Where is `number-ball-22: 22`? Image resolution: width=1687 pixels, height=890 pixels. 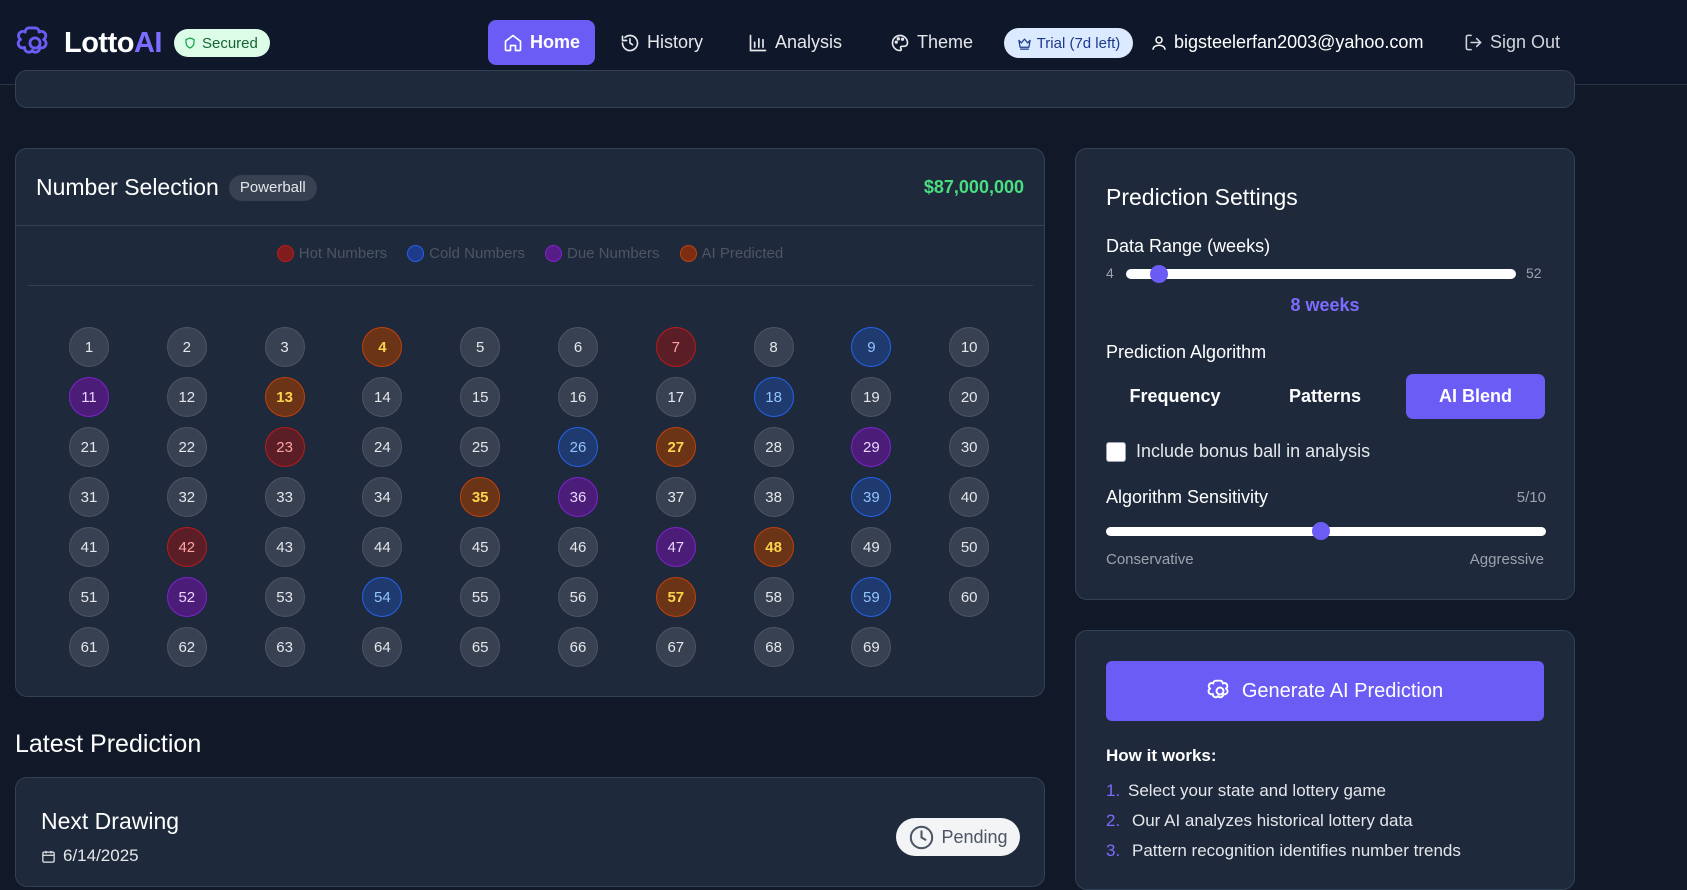
number-ball-22: 22 is located at coordinates (186, 447).